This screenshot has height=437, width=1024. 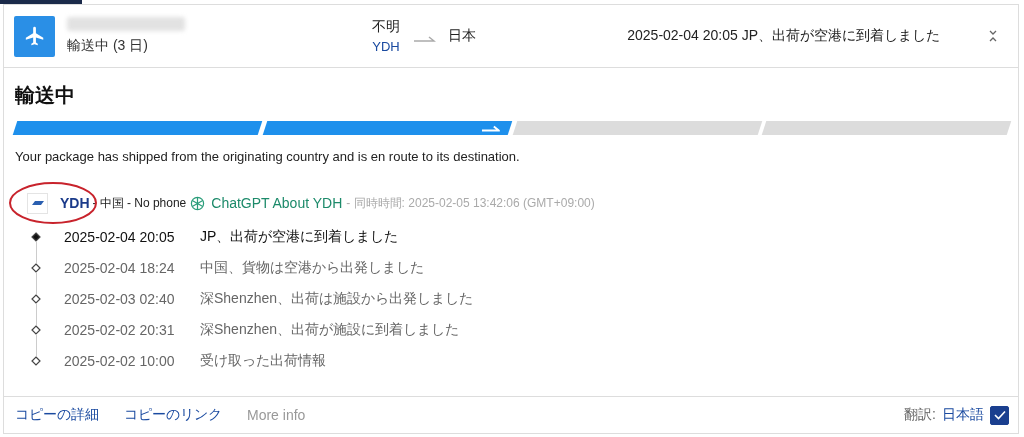 What do you see at coordinates (337, 298) in the screenshot?
I see `event-text: 深Shenzhen、出荷は施設から出発しました` at bounding box center [337, 298].